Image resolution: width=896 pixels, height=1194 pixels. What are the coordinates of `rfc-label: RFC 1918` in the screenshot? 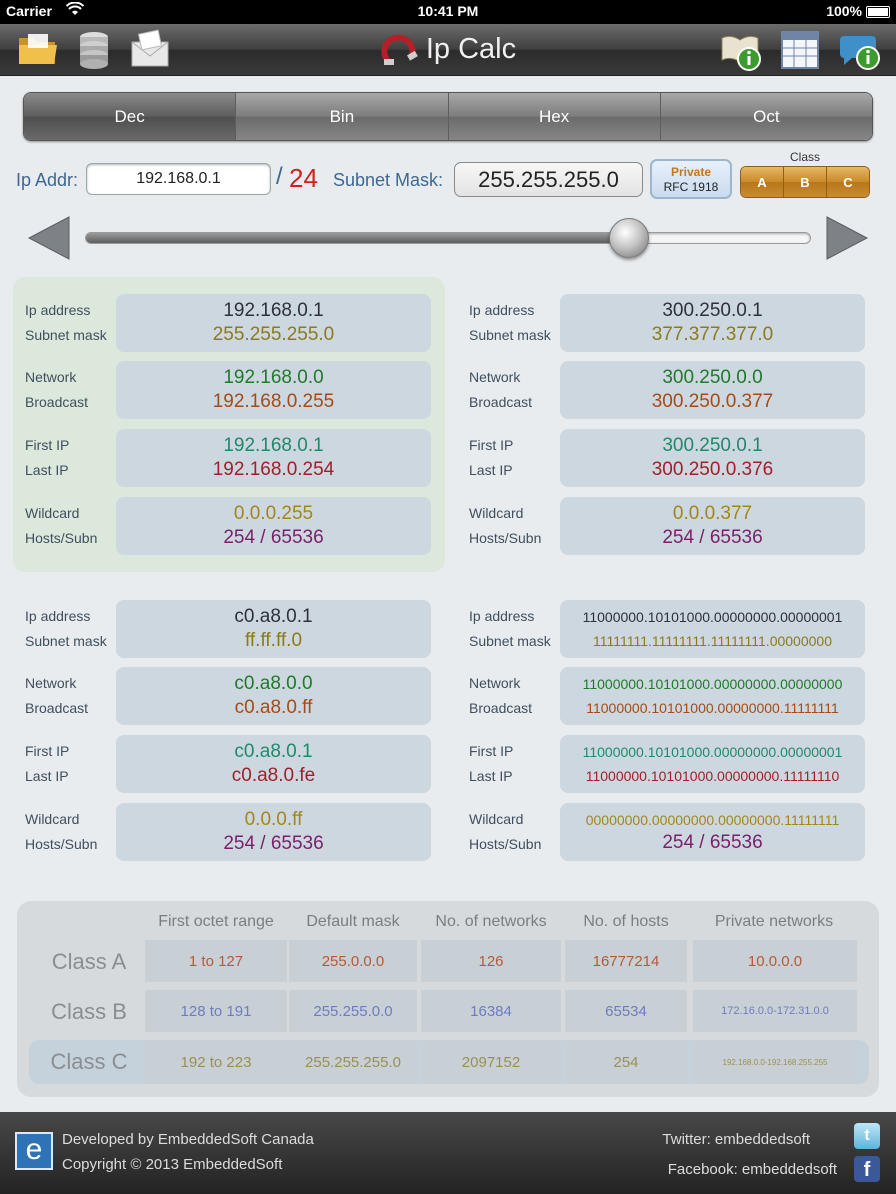 It's located at (691, 187).